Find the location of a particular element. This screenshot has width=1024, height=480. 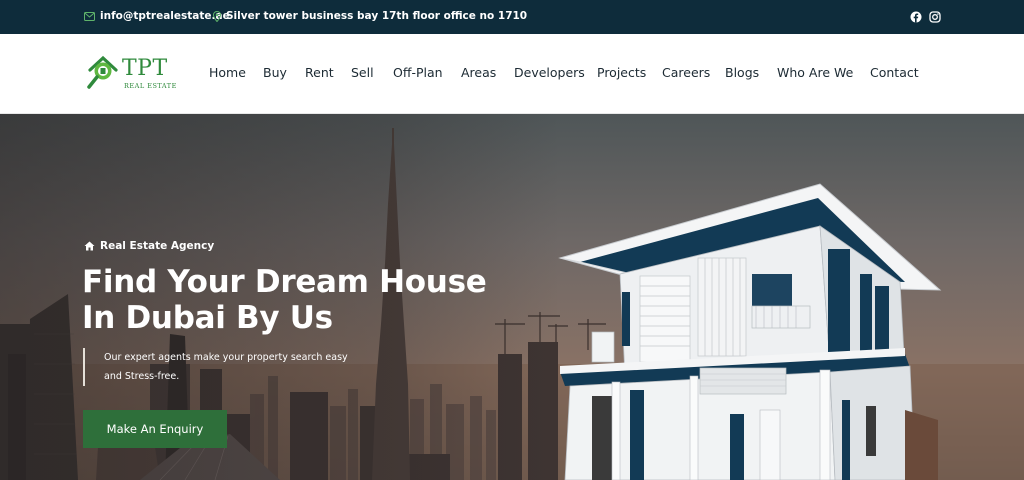

email-contact: info@tptrealestate.ae is located at coordinates (157, 16).